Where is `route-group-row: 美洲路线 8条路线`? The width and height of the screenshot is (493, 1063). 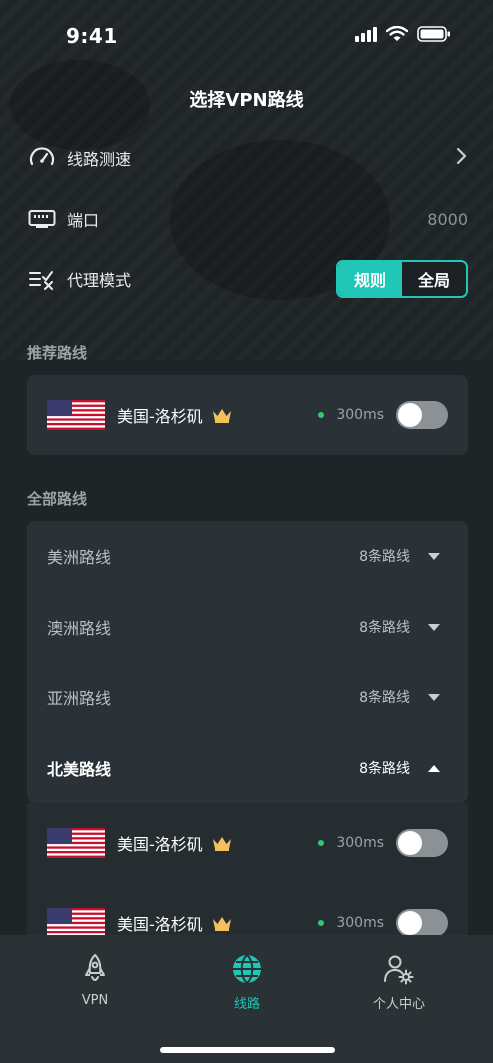
route-group-row: 美洲路线 8条路线 is located at coordinates (247, 556).